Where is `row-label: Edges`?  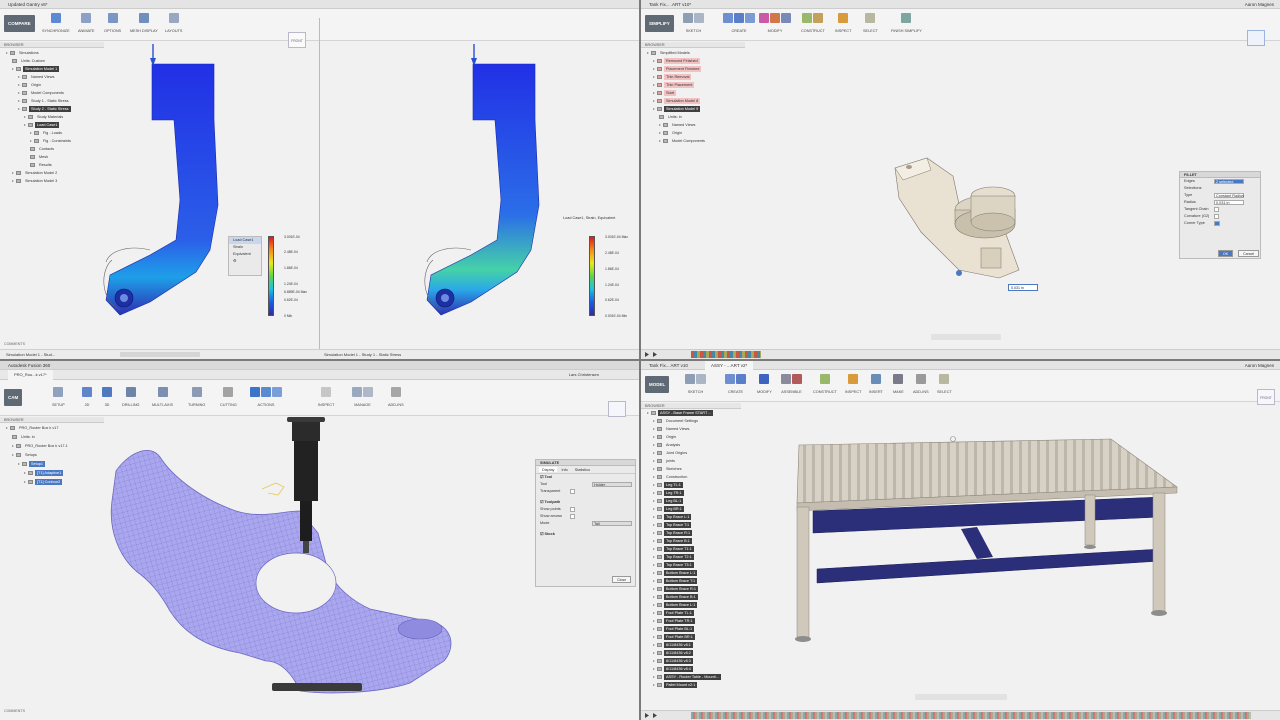 row-label: Edges is located at coordinates (1189, 181).